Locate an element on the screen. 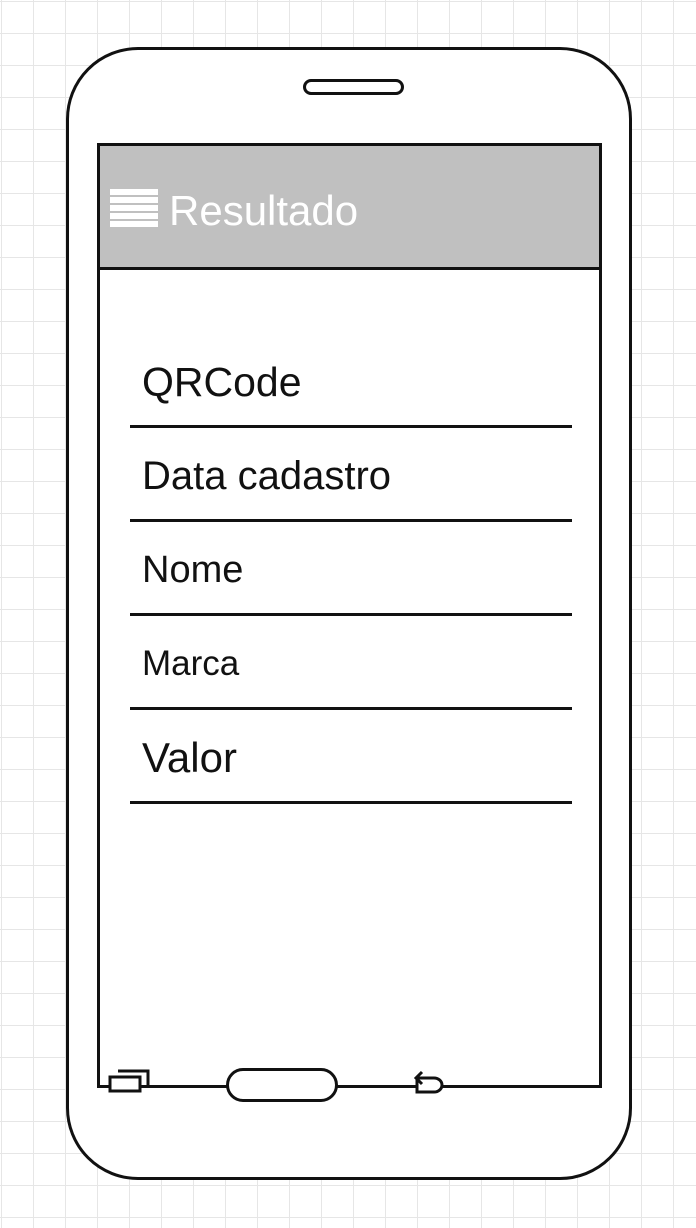 The width and height of the screenshot is (696, 1228). field-label: QRCode is located at coordinates (222, 382).